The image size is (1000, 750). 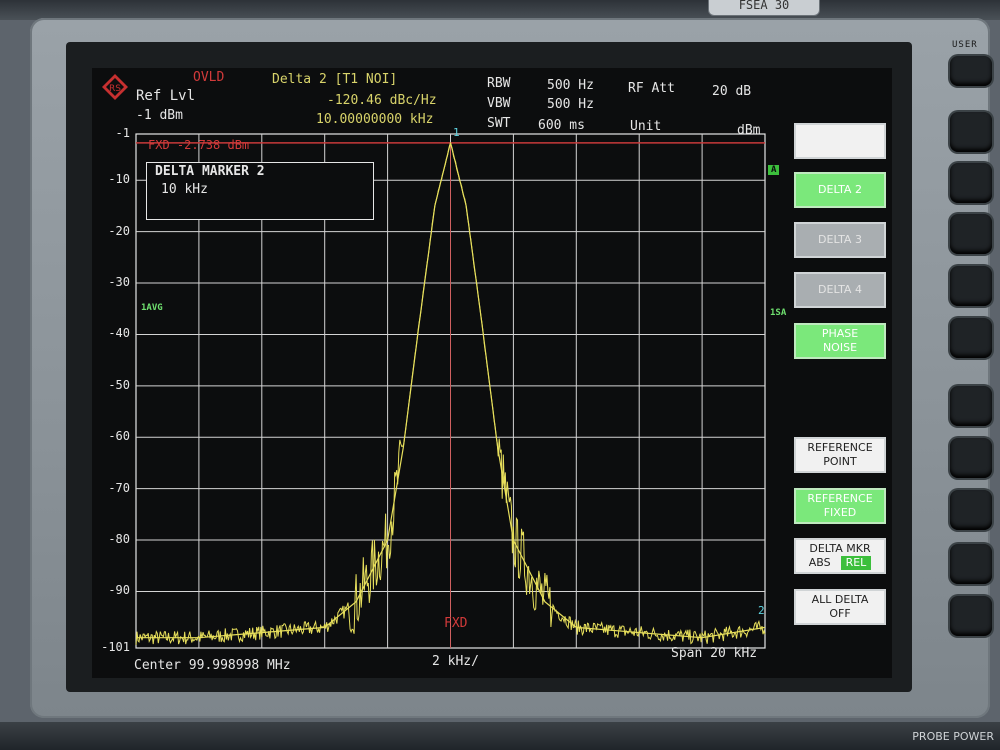 I want to click on softkey-delta-2-label: DELTA 2, so click(x=840, y=189).